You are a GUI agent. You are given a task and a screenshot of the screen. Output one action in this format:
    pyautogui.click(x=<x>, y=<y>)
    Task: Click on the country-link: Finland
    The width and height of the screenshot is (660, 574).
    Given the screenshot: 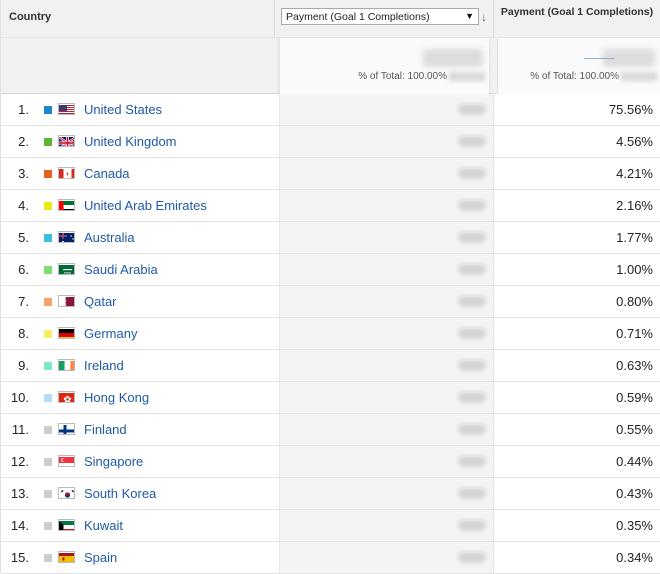 What is the action you would take?
    pyautogui.click(x=105, y=429)
    